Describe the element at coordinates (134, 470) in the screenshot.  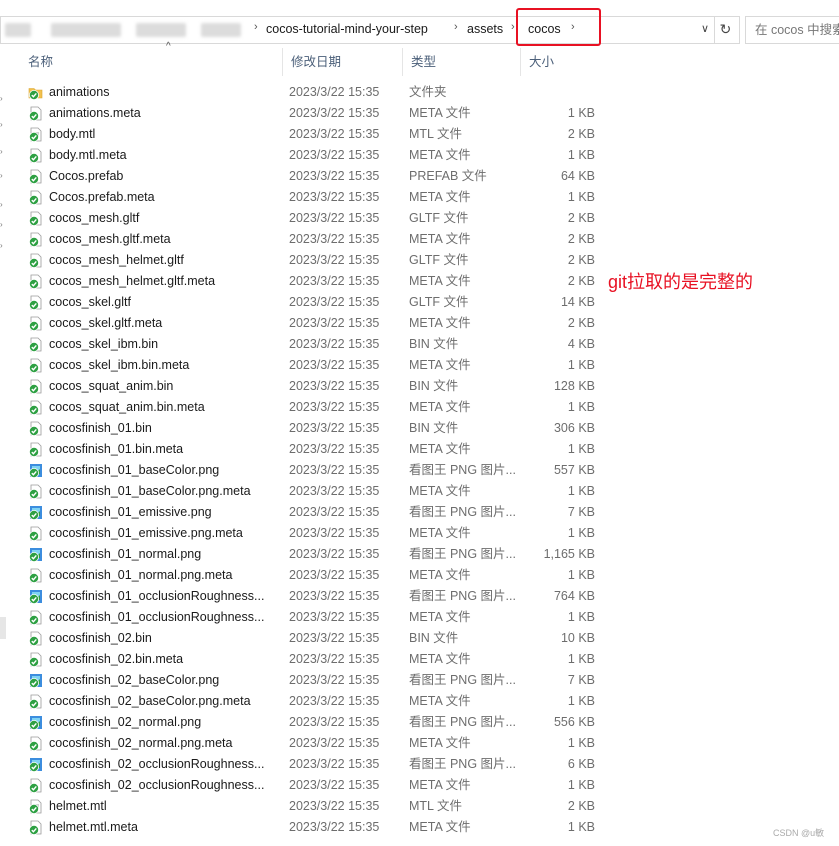
I see `file-name: cocosfinish_01_baseColor.png` at that location.